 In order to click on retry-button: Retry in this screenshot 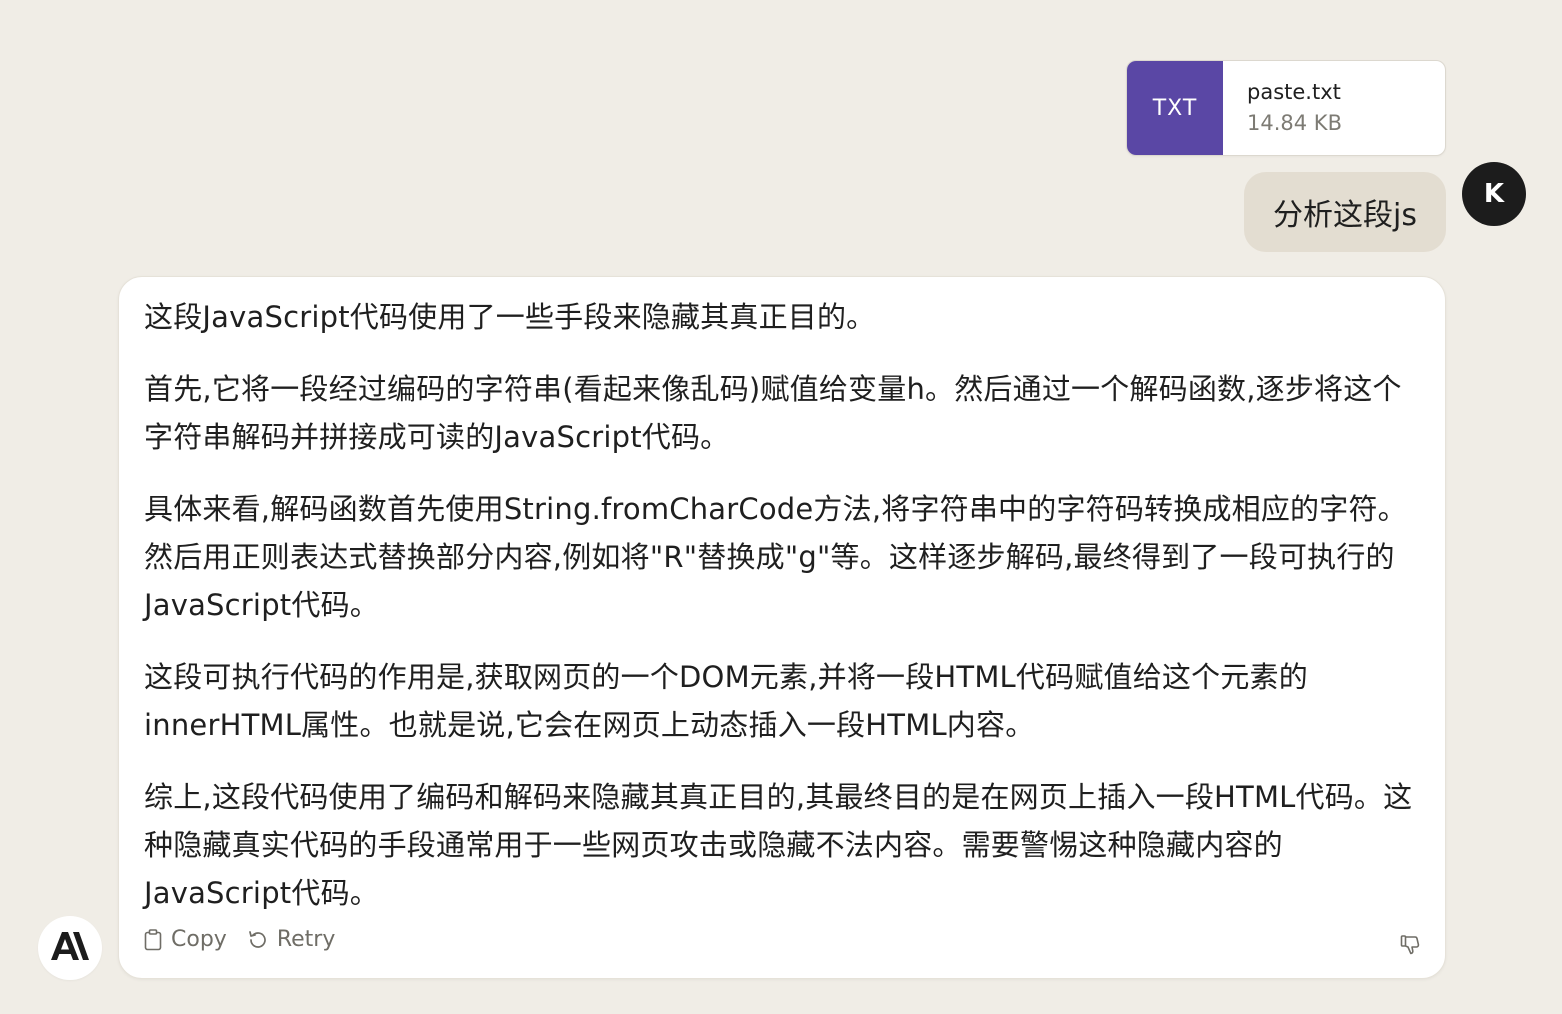, I will do `click(291, 939)`.